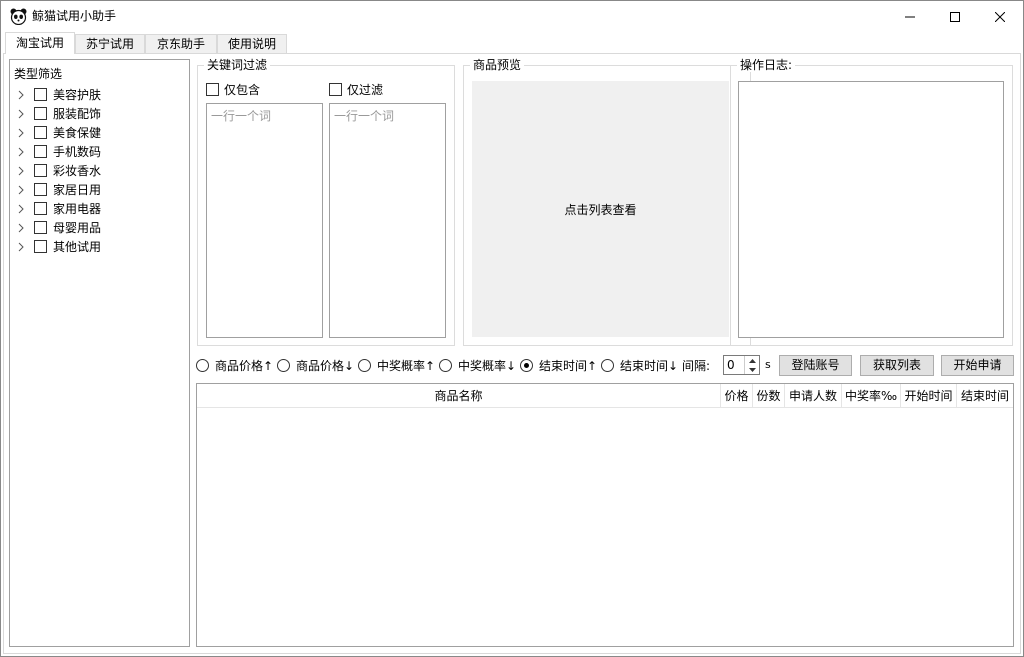 The image size is (1024, 657). I want to click on tree-item-cosmetics: 彩妆香水, so click(58, 170).